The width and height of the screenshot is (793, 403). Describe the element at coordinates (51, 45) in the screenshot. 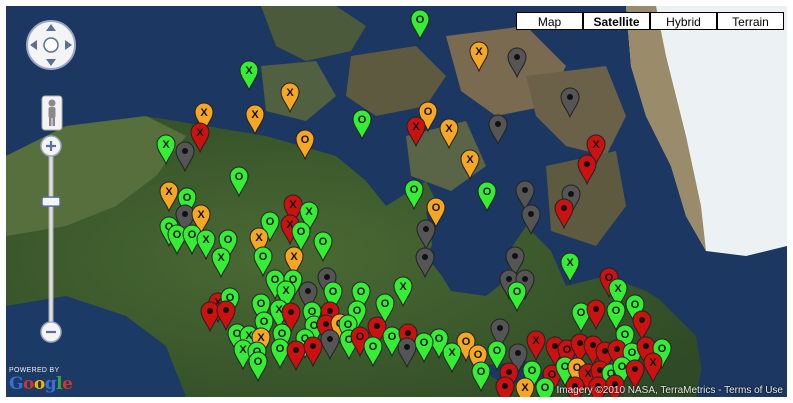

I see `pan-control` at that location.